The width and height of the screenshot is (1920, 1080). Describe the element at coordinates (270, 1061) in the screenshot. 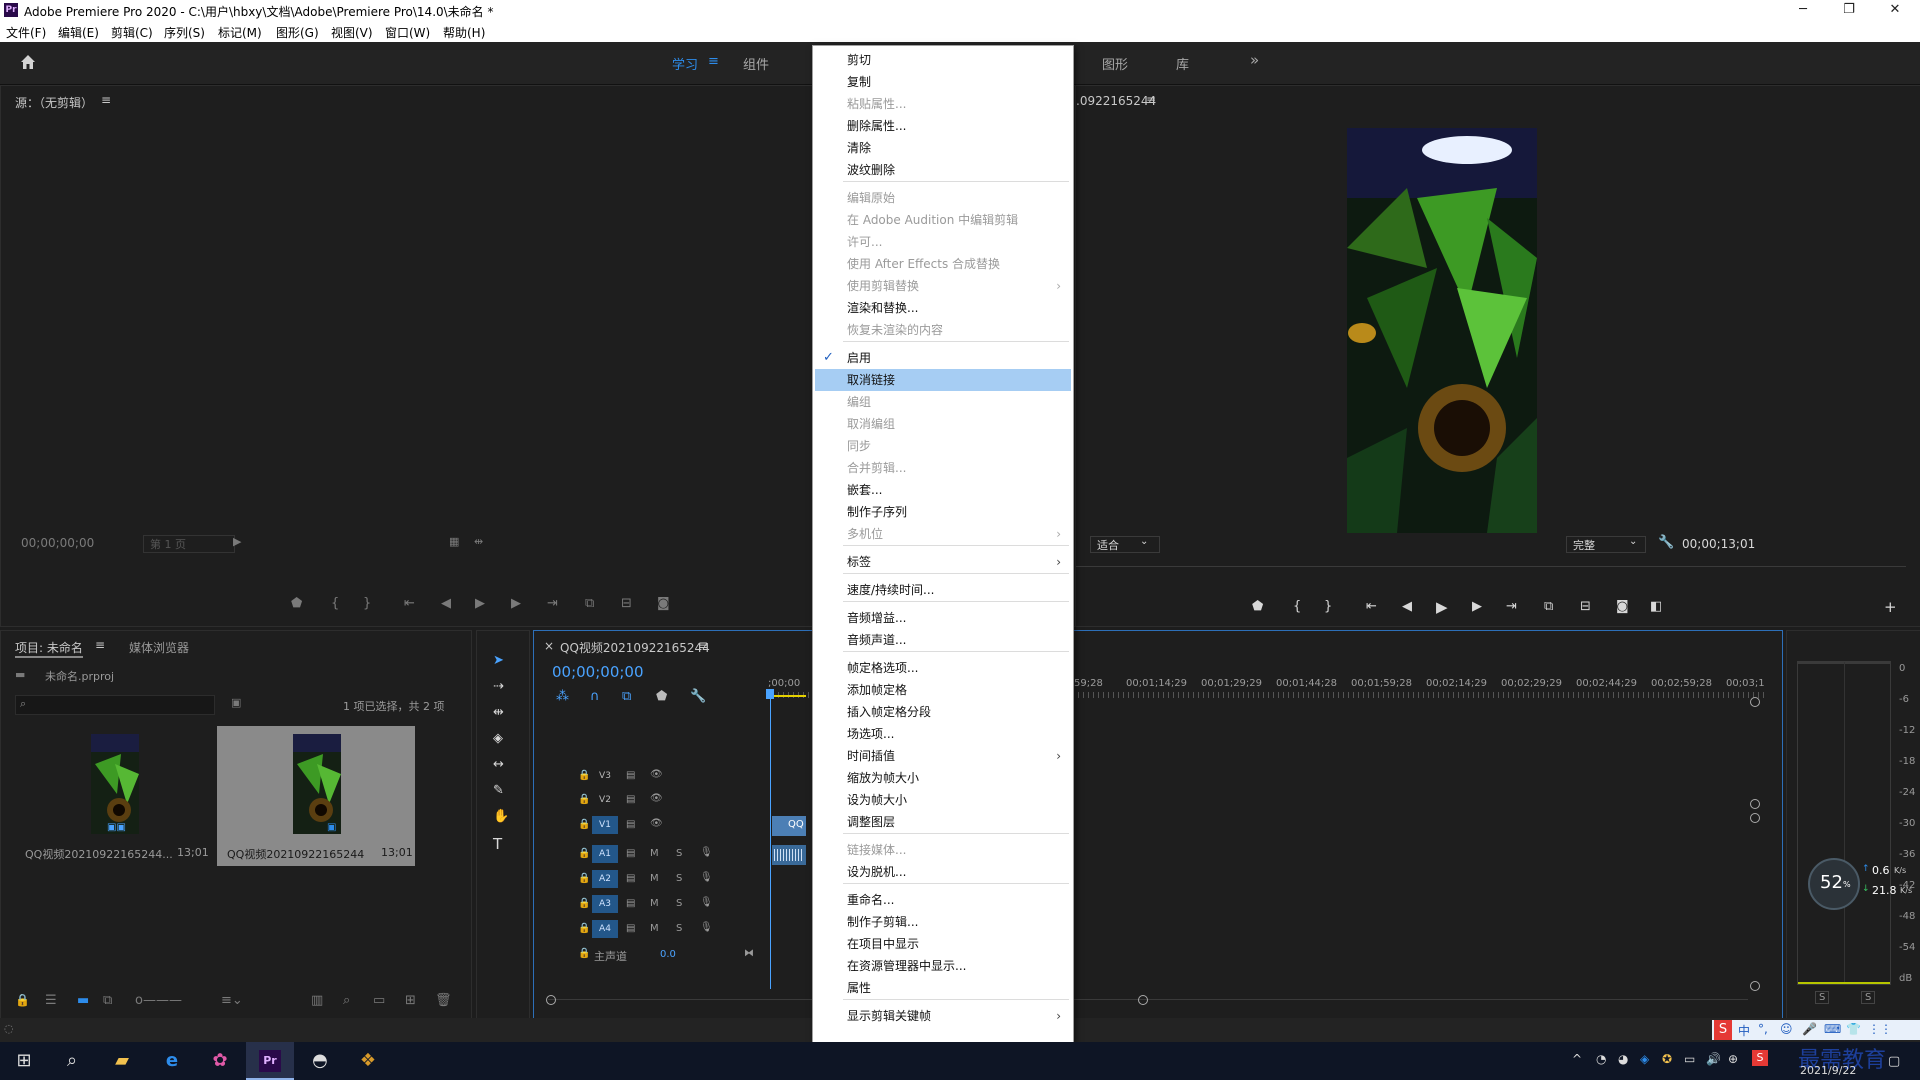

I see `premiere-pro-taskbar-icon: Pr` at that location.